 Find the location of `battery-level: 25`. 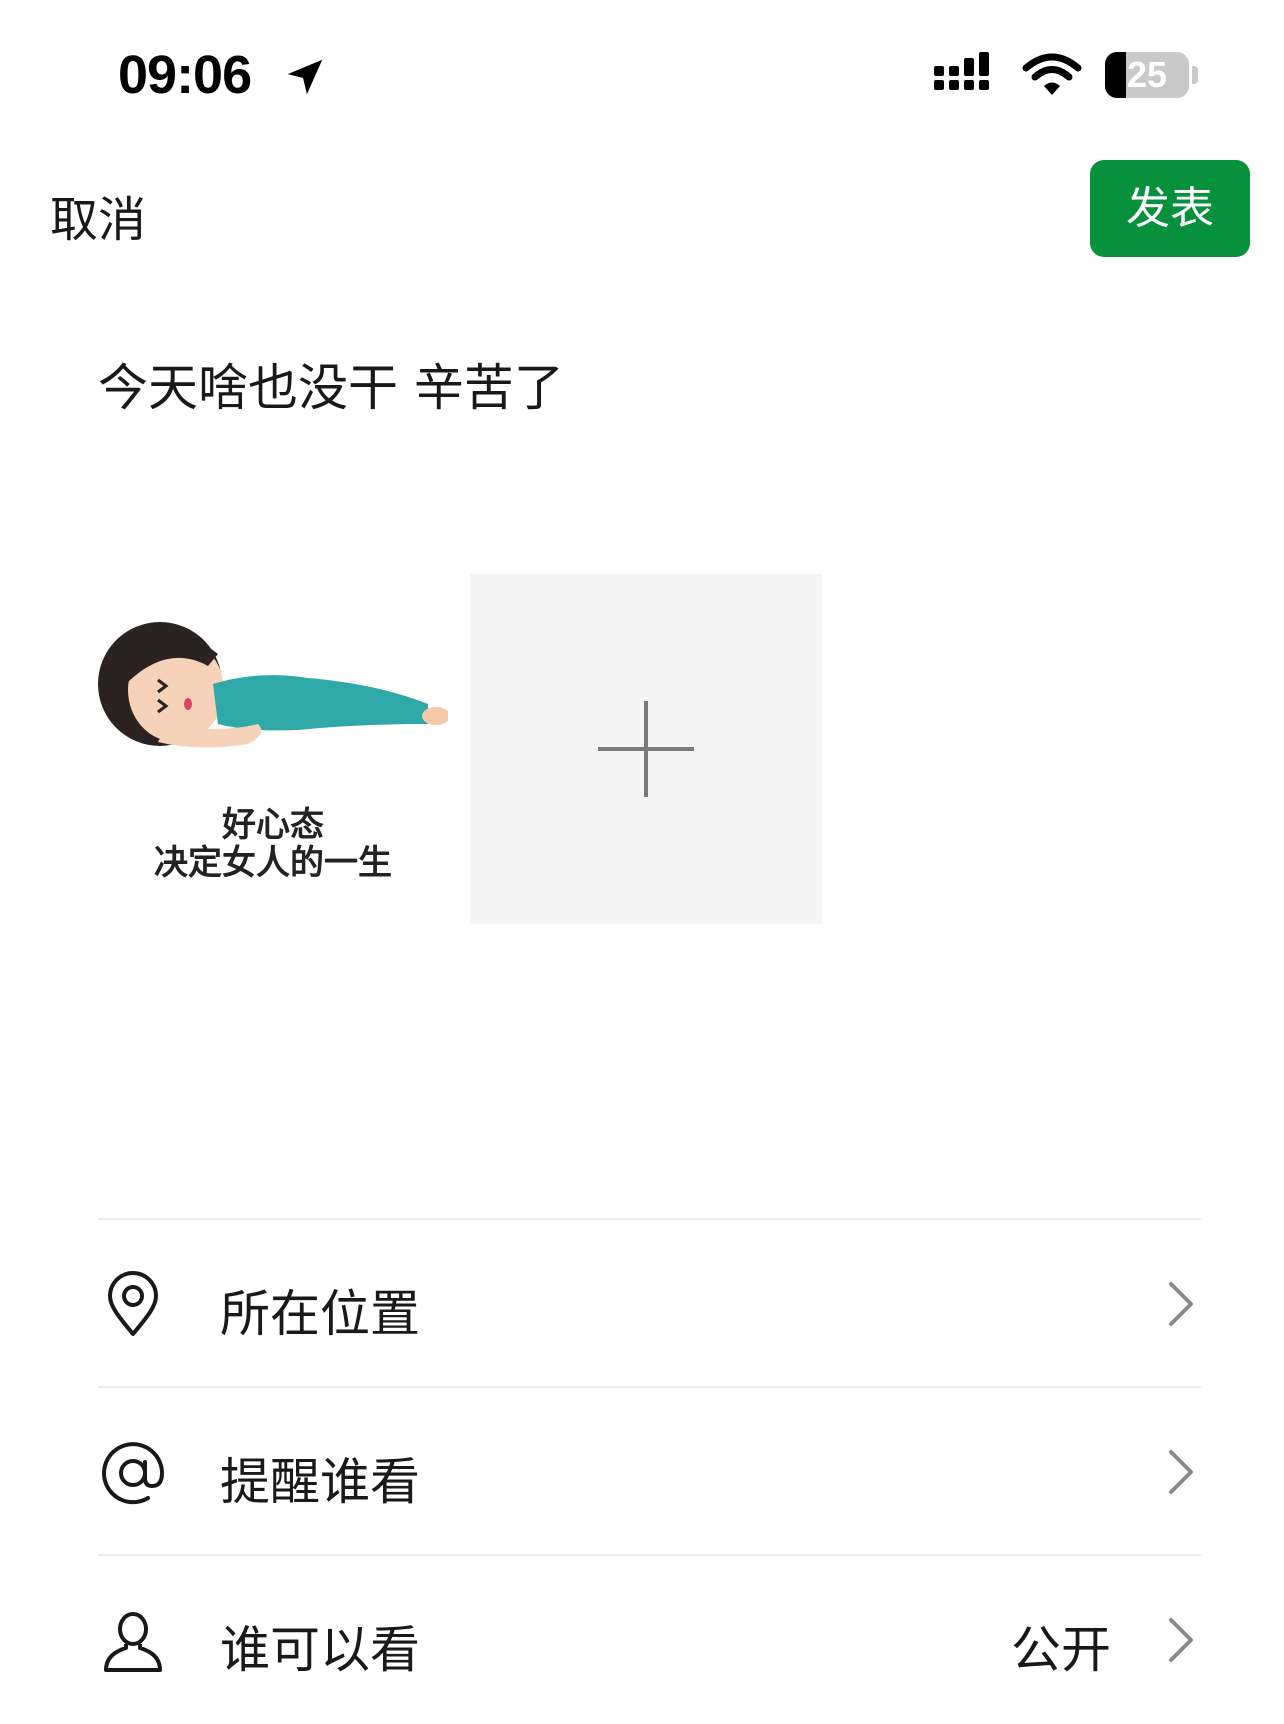

battery-level: 25 is located at coordinates (1147, 74).